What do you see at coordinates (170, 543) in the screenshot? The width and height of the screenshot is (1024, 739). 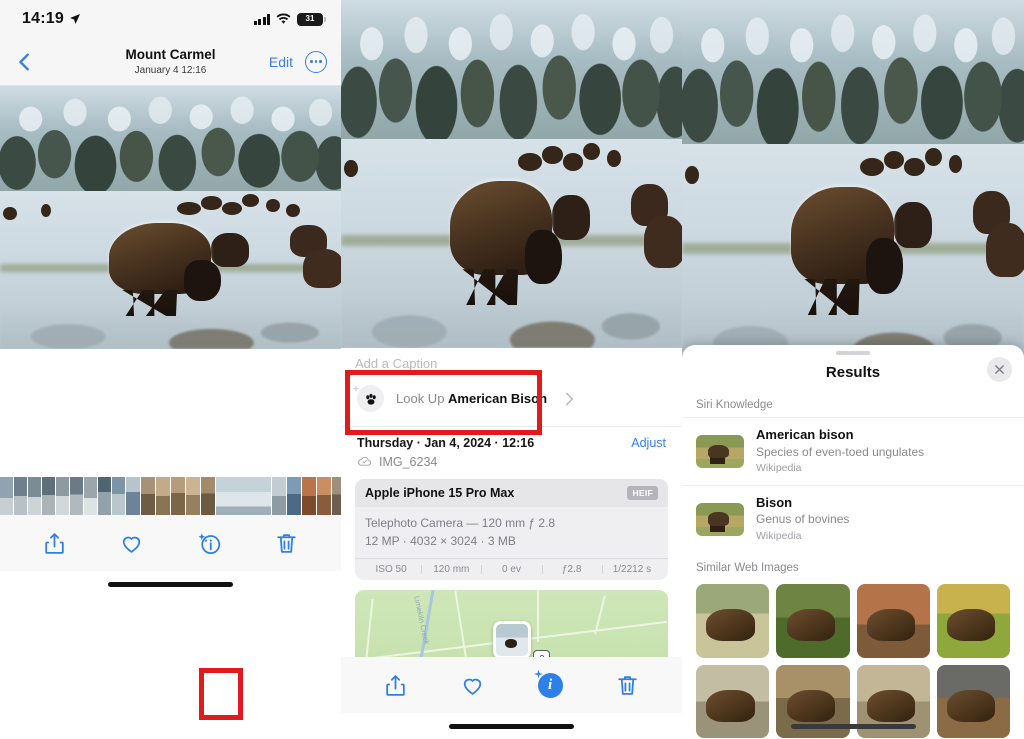 I see `bottom-toolbar` at bounding box center [170, 543].